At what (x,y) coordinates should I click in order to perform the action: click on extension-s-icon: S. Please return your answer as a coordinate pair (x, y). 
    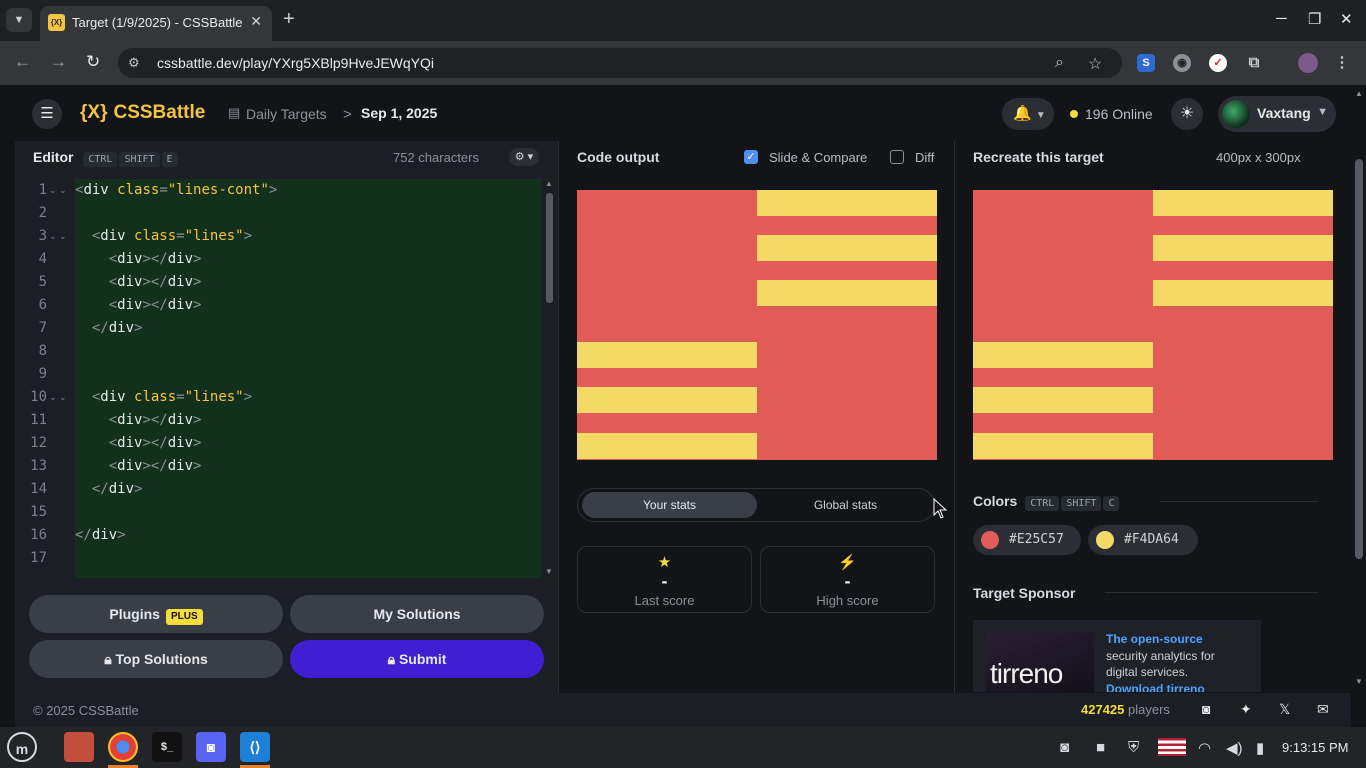
    Looking at the image, I should click on (1146, 63).